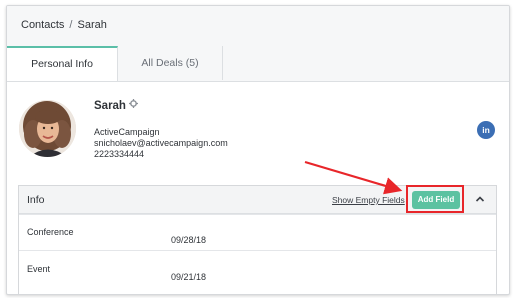 The image size is (514, 298). What do you see at coordinates (62, 63) in the screenshot?
I see `tab-personal-info: Personal Info` at bounding box center [62, 63].